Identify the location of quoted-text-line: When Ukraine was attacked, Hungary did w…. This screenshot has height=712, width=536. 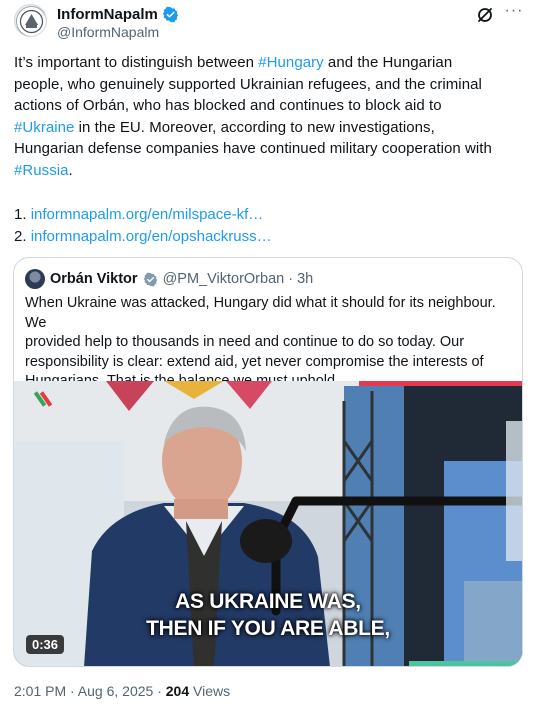
(260, 313).